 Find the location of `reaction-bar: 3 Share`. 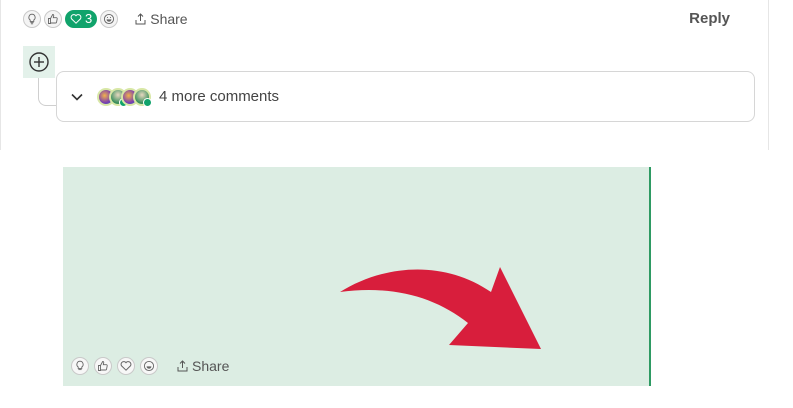

reaction-bar: 3 Share is located at coordinates (105, 19).